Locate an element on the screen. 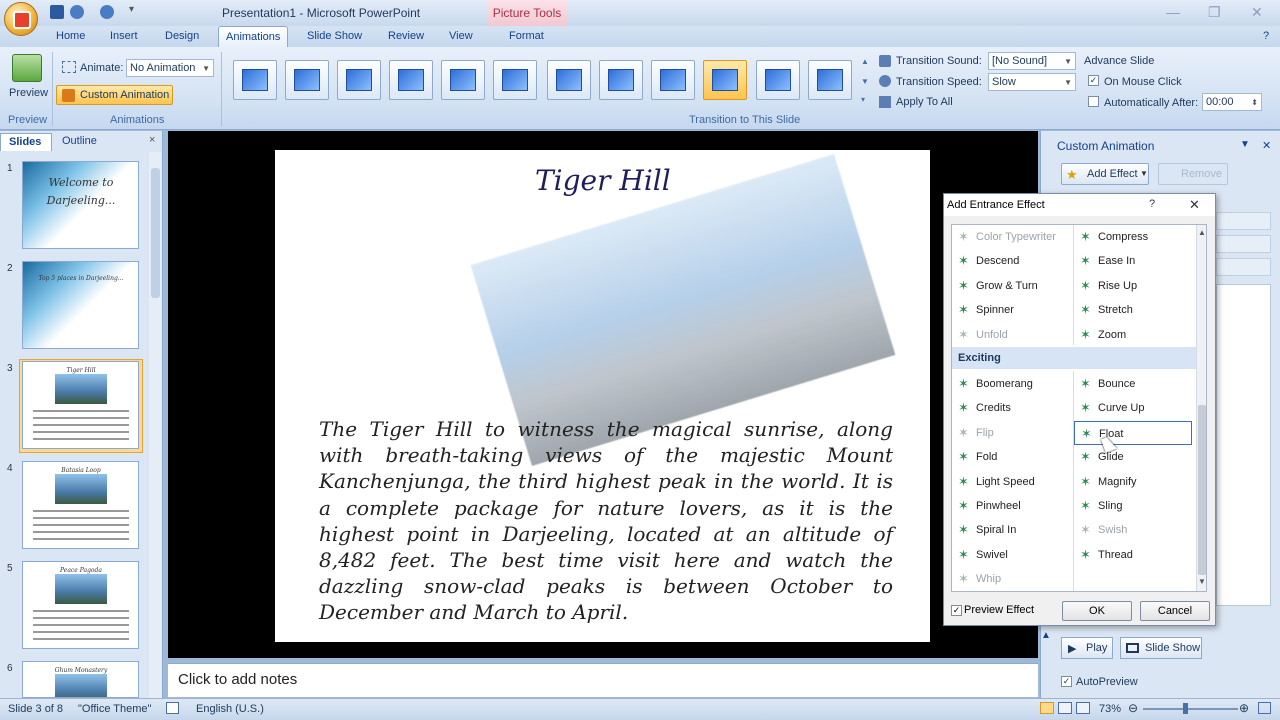 The width and height of the screenshot is (1280, 720). effect-fold: ✶ Fold is located at coordinates (1010, 457).